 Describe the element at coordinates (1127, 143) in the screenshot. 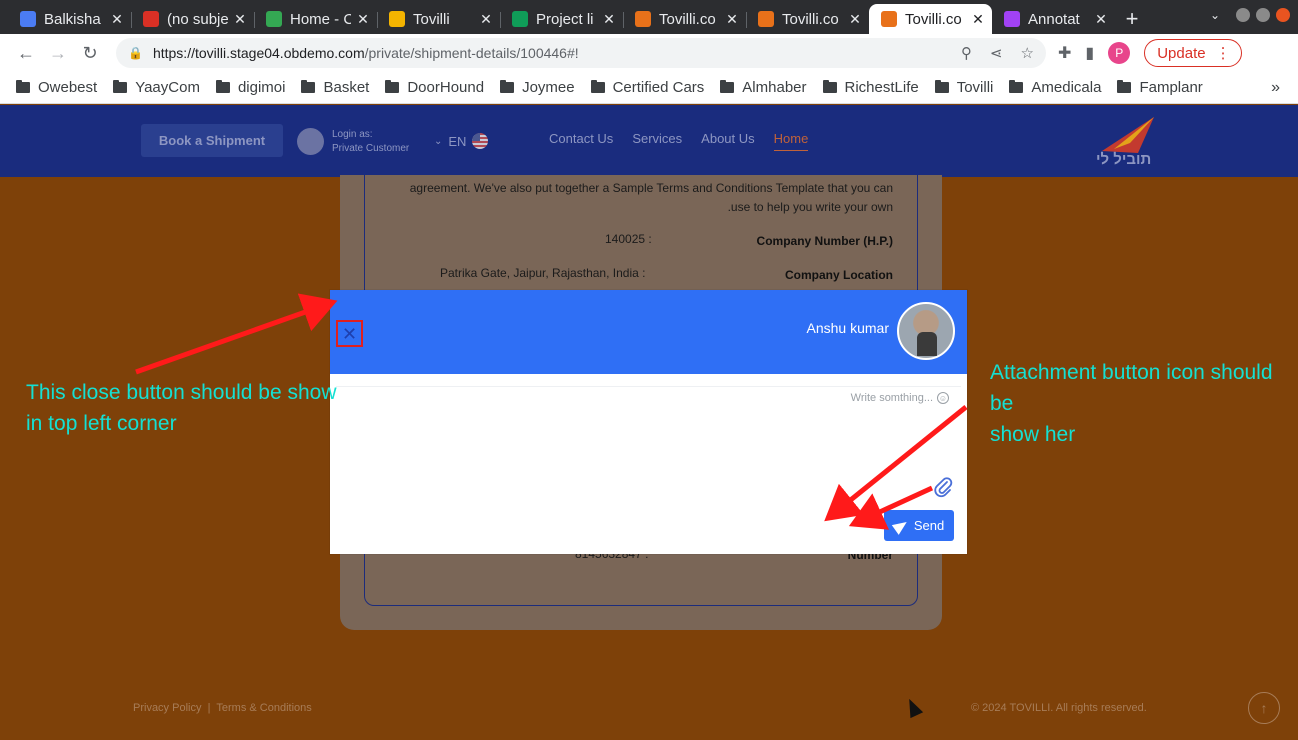

I see `tovilli-logo: תוביל לי` at that location.